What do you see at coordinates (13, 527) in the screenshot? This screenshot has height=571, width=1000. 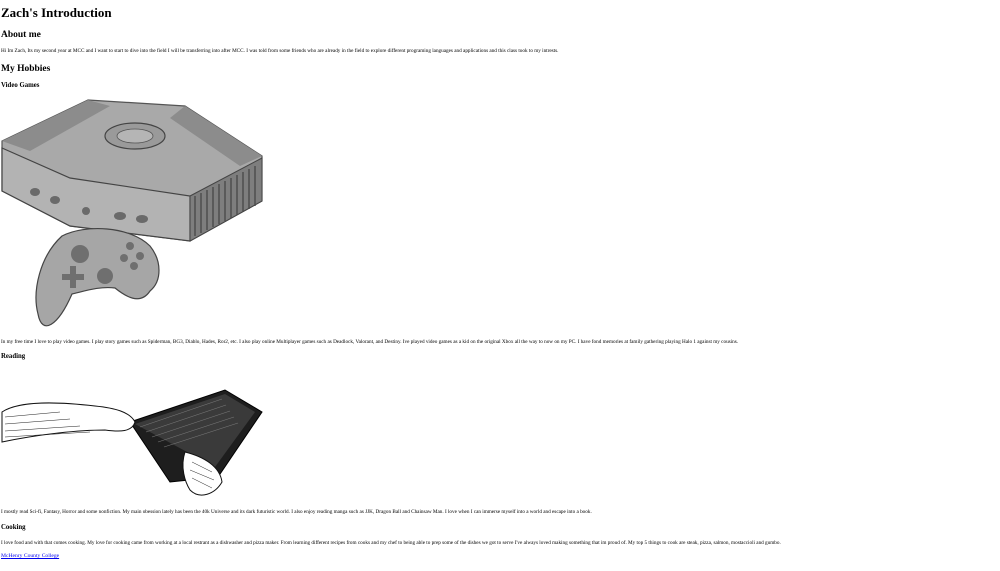 I see `cooking-heading: Cooking` at bounding box center [13, 527].